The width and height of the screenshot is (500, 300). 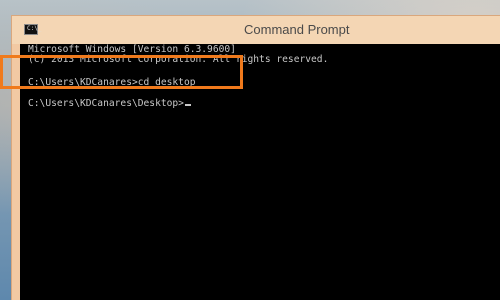 What do you see at coordinates (112, 82) in the screenshot?
I see `console-line-command: C:\Users\KDCanares>cd desktop` at bounding box center [112, 82].